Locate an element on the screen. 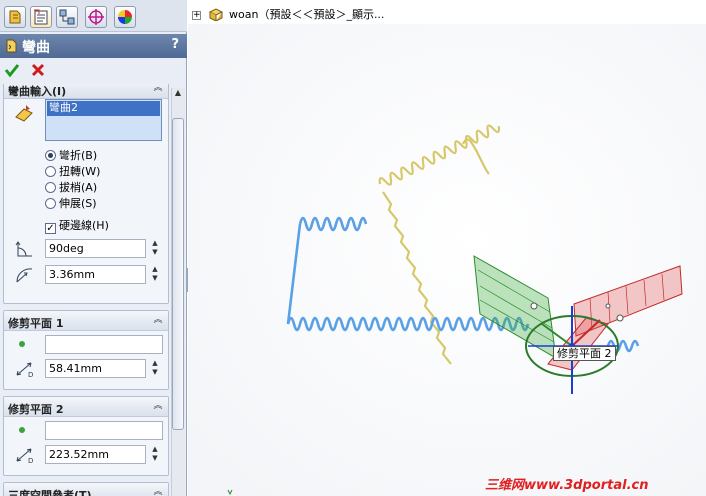  dimxpert-tab is located at coordinates (96, 17).